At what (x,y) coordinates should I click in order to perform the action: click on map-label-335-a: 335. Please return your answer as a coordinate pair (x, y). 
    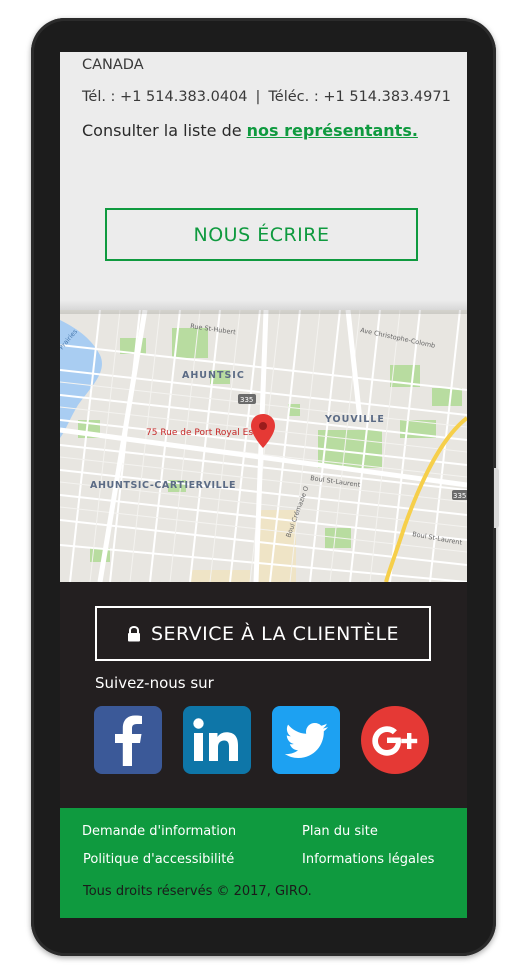
    Looking at the image, I should click on (246, 400).